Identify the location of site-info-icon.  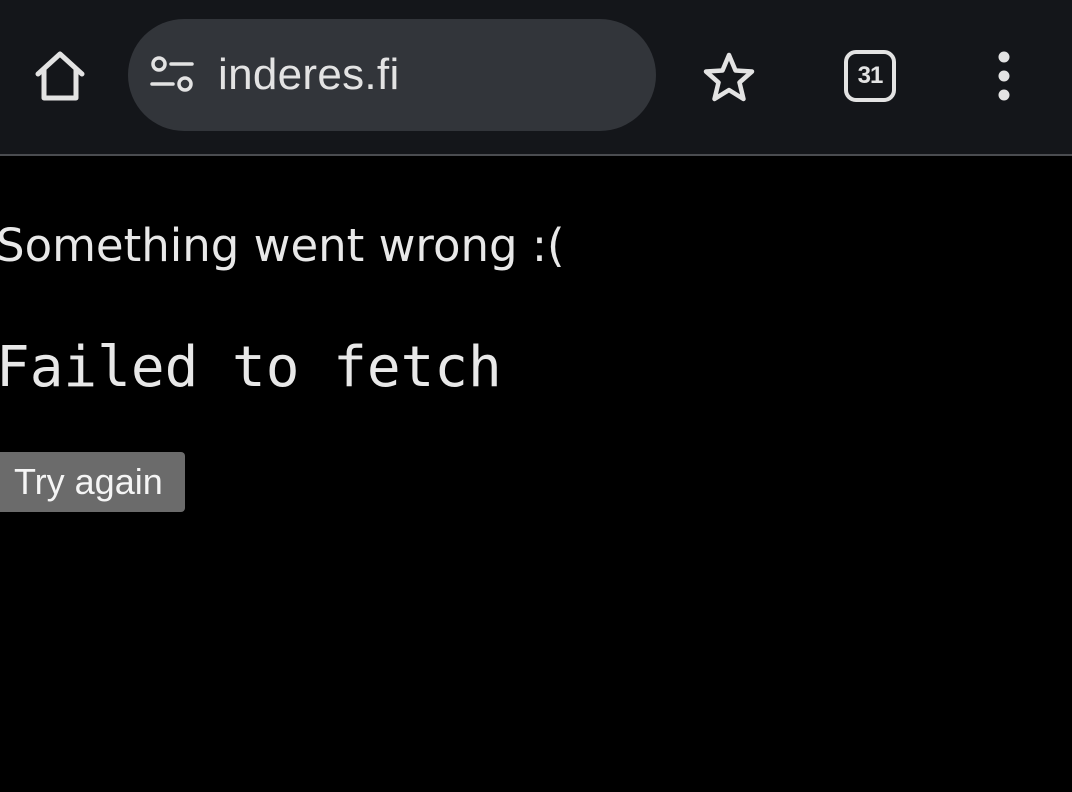
(173, 75).